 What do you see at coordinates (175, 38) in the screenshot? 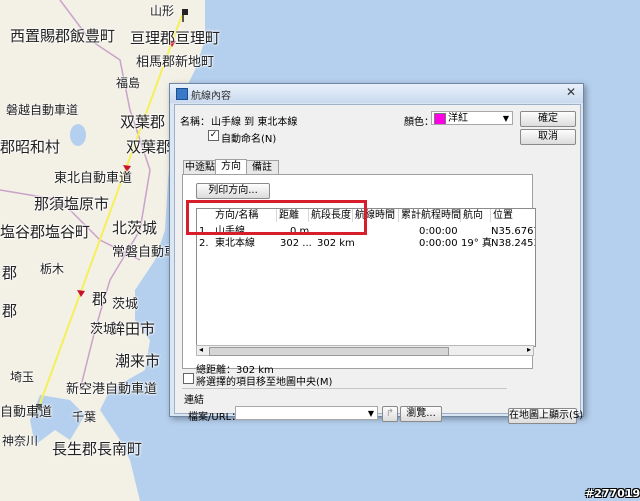
I see `map-label: 亘理郡亘理町` at bounding box center [175, 38].